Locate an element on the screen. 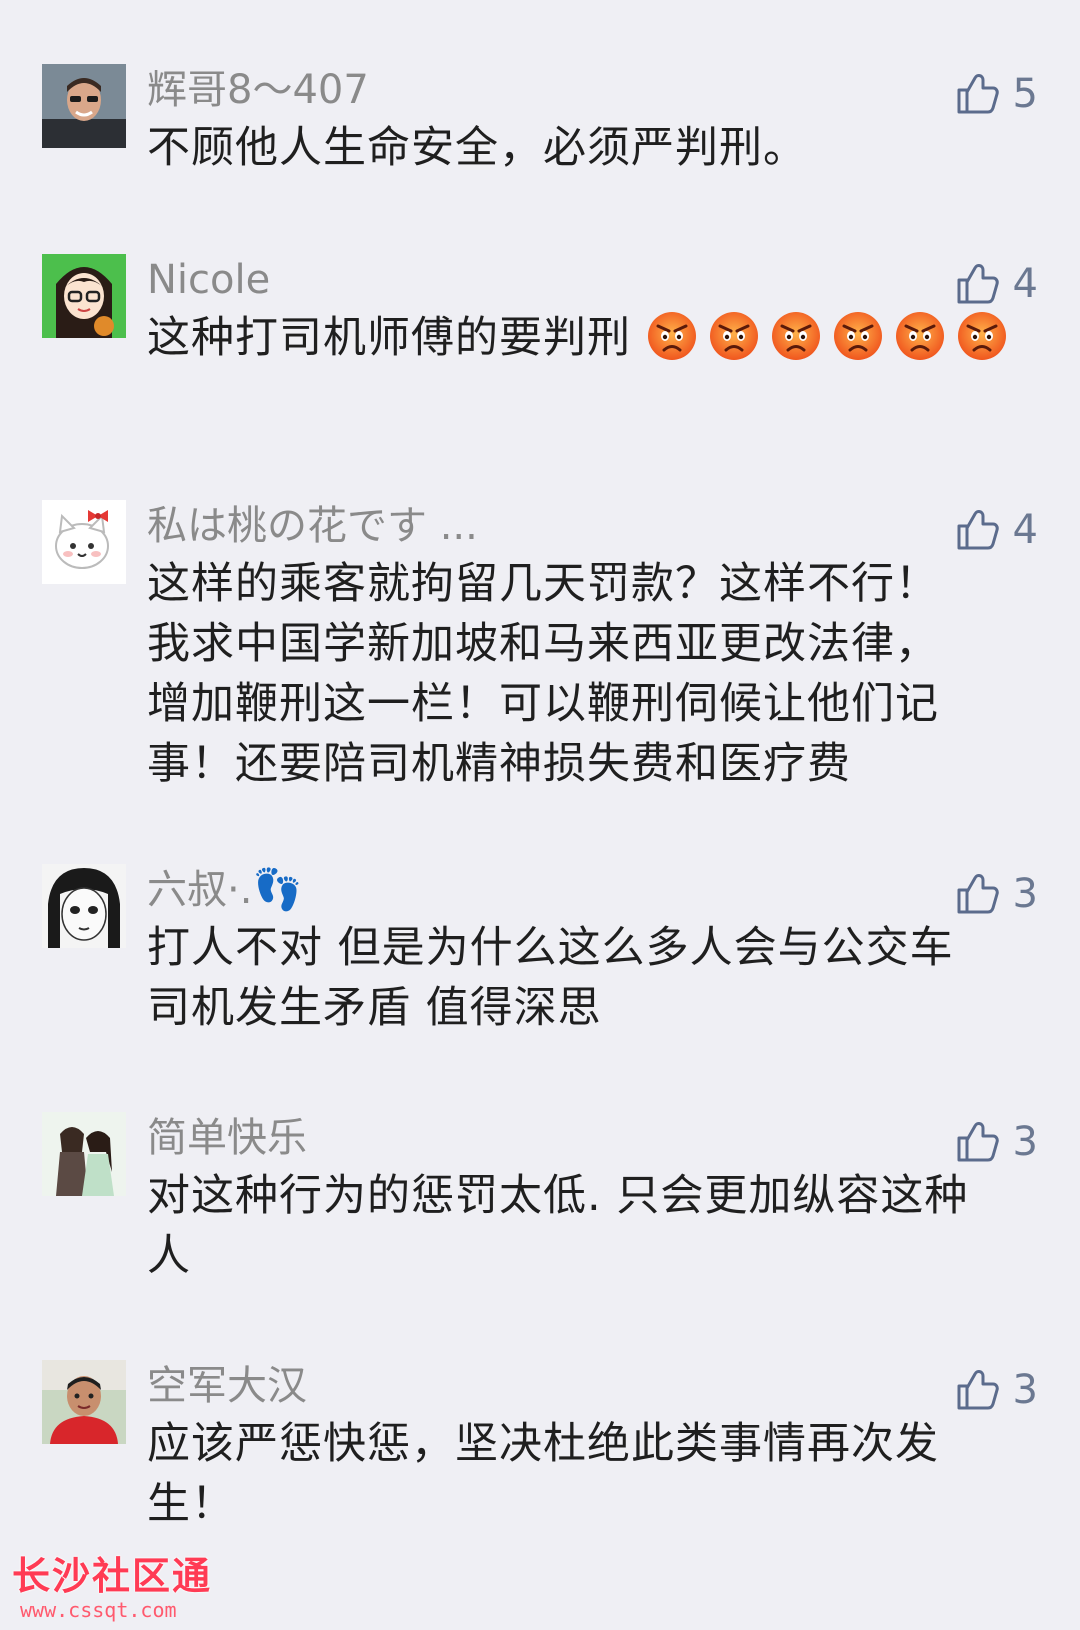  comment-text-line: 我求中国学新加坡和马来西亚更改法律， is located at coordinates (543, 644).